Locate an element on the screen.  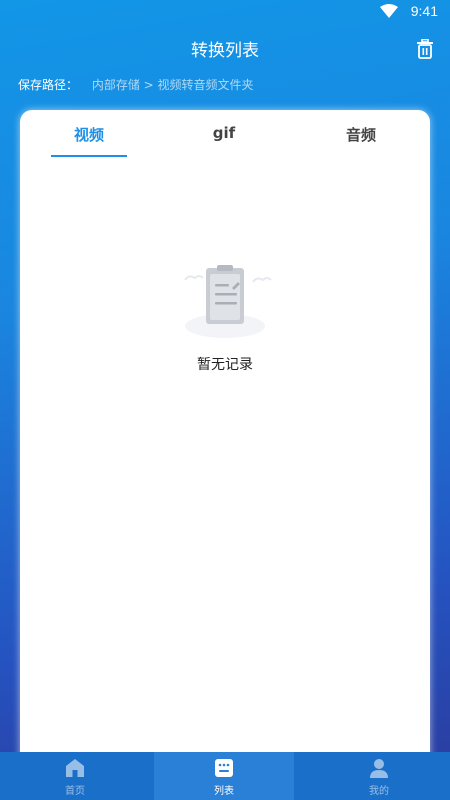
page-title: 转换列表 is located at coordinates (225, 51).